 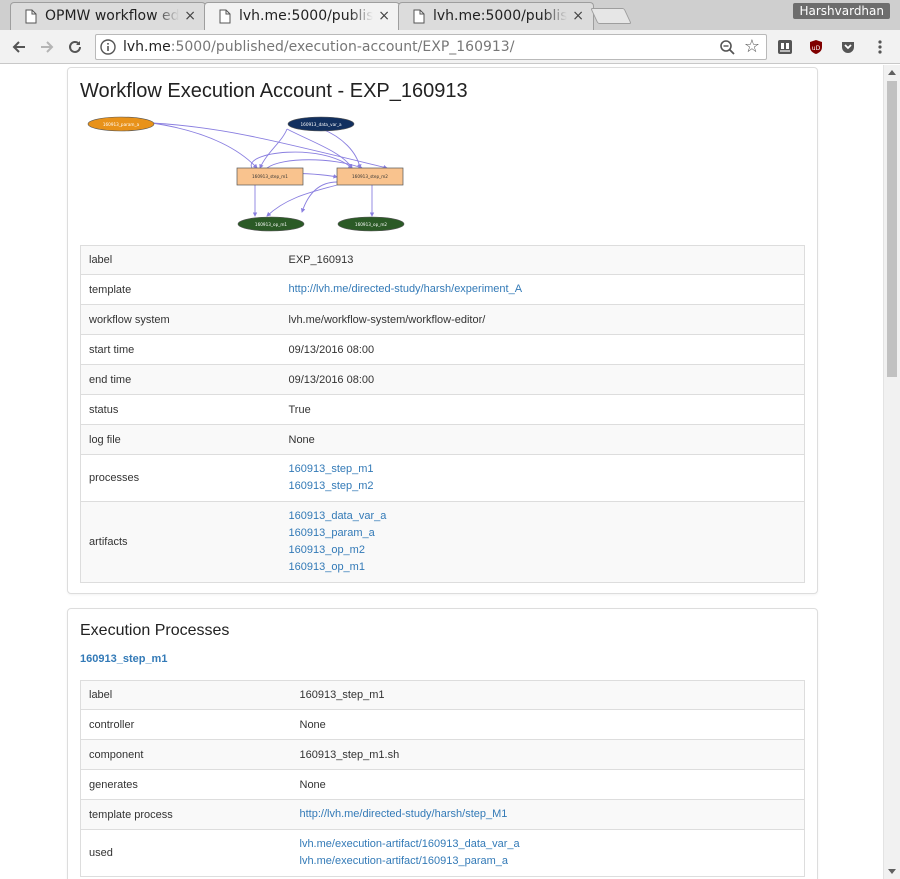 I want to click on info-icon, so click(x=108, y=47).